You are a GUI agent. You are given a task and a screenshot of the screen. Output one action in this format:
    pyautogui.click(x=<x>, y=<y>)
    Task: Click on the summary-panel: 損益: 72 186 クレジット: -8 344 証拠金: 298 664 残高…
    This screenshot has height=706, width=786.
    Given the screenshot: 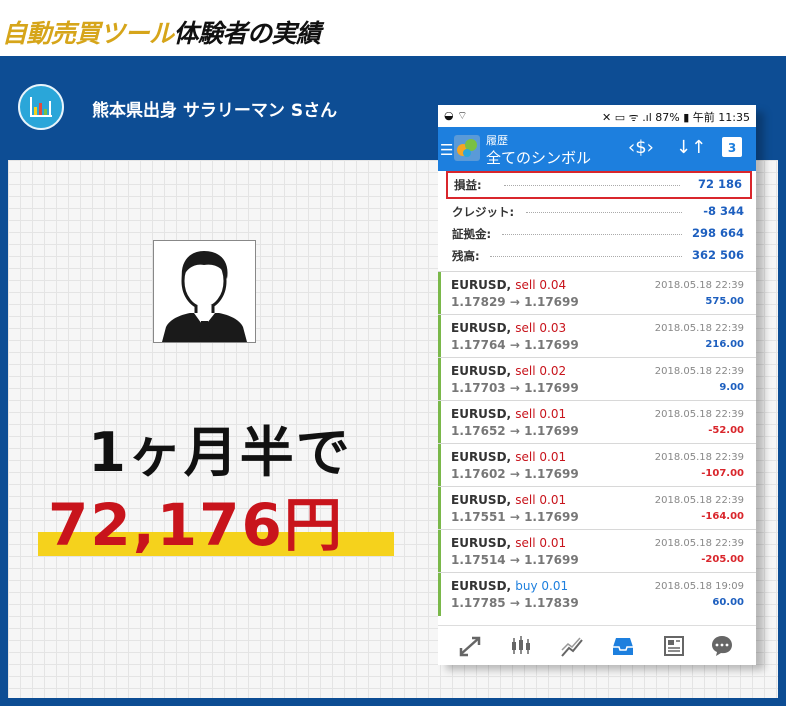 What is the action you would take?
    pyautogui.click(x=597, y=221)
    